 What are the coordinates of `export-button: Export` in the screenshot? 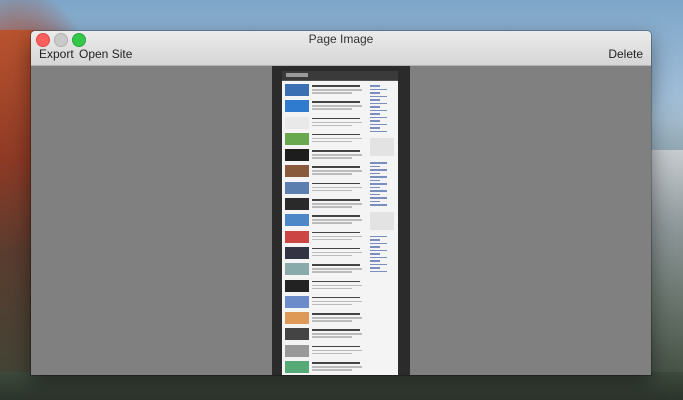 It's located at (56, 54).